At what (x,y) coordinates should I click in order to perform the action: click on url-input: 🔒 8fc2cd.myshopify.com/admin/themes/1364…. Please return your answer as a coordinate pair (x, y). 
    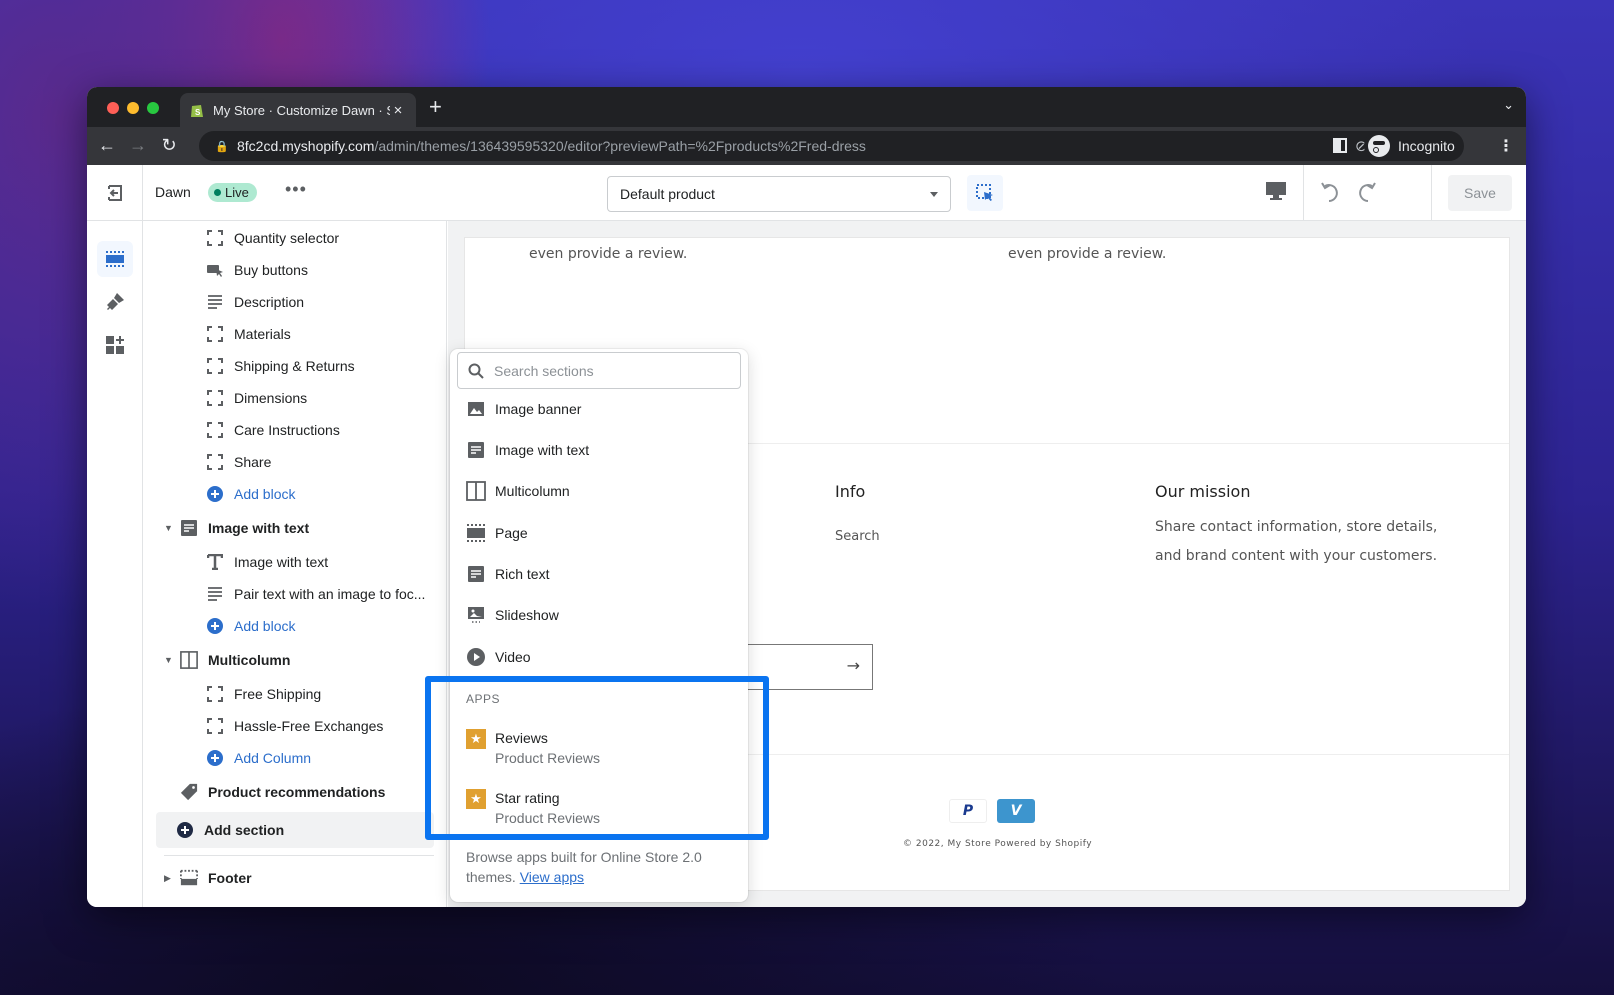
    Looking at the image, I should click on (810, 146).